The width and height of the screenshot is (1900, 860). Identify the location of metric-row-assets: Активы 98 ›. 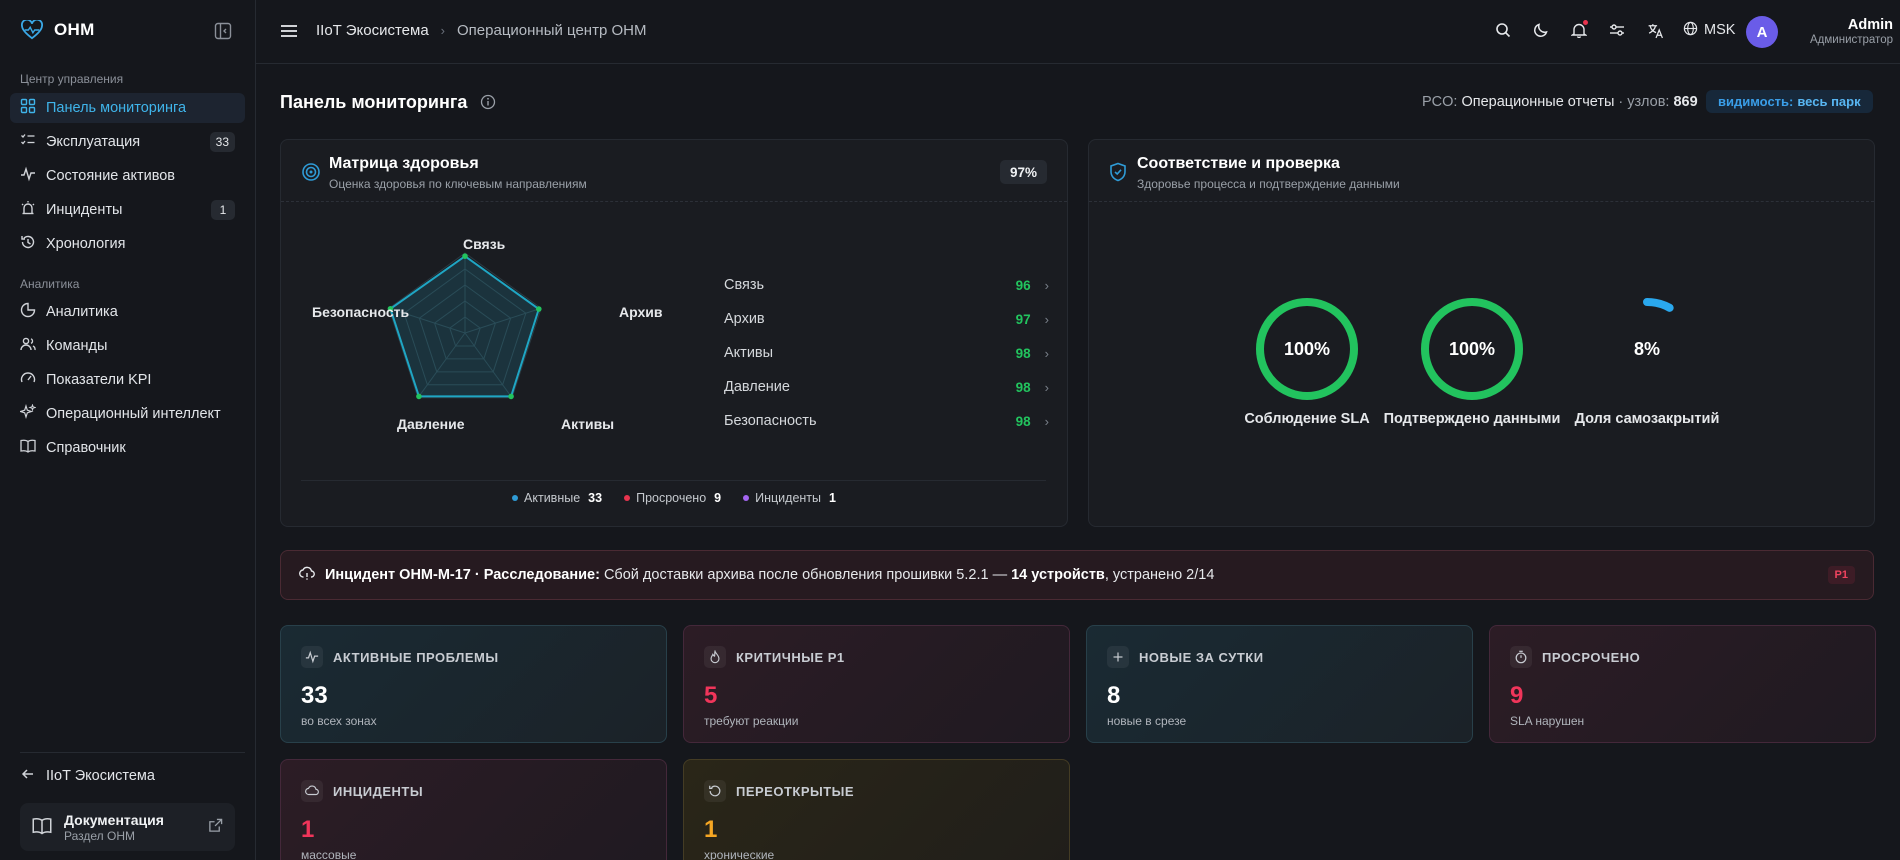
(886, 353).